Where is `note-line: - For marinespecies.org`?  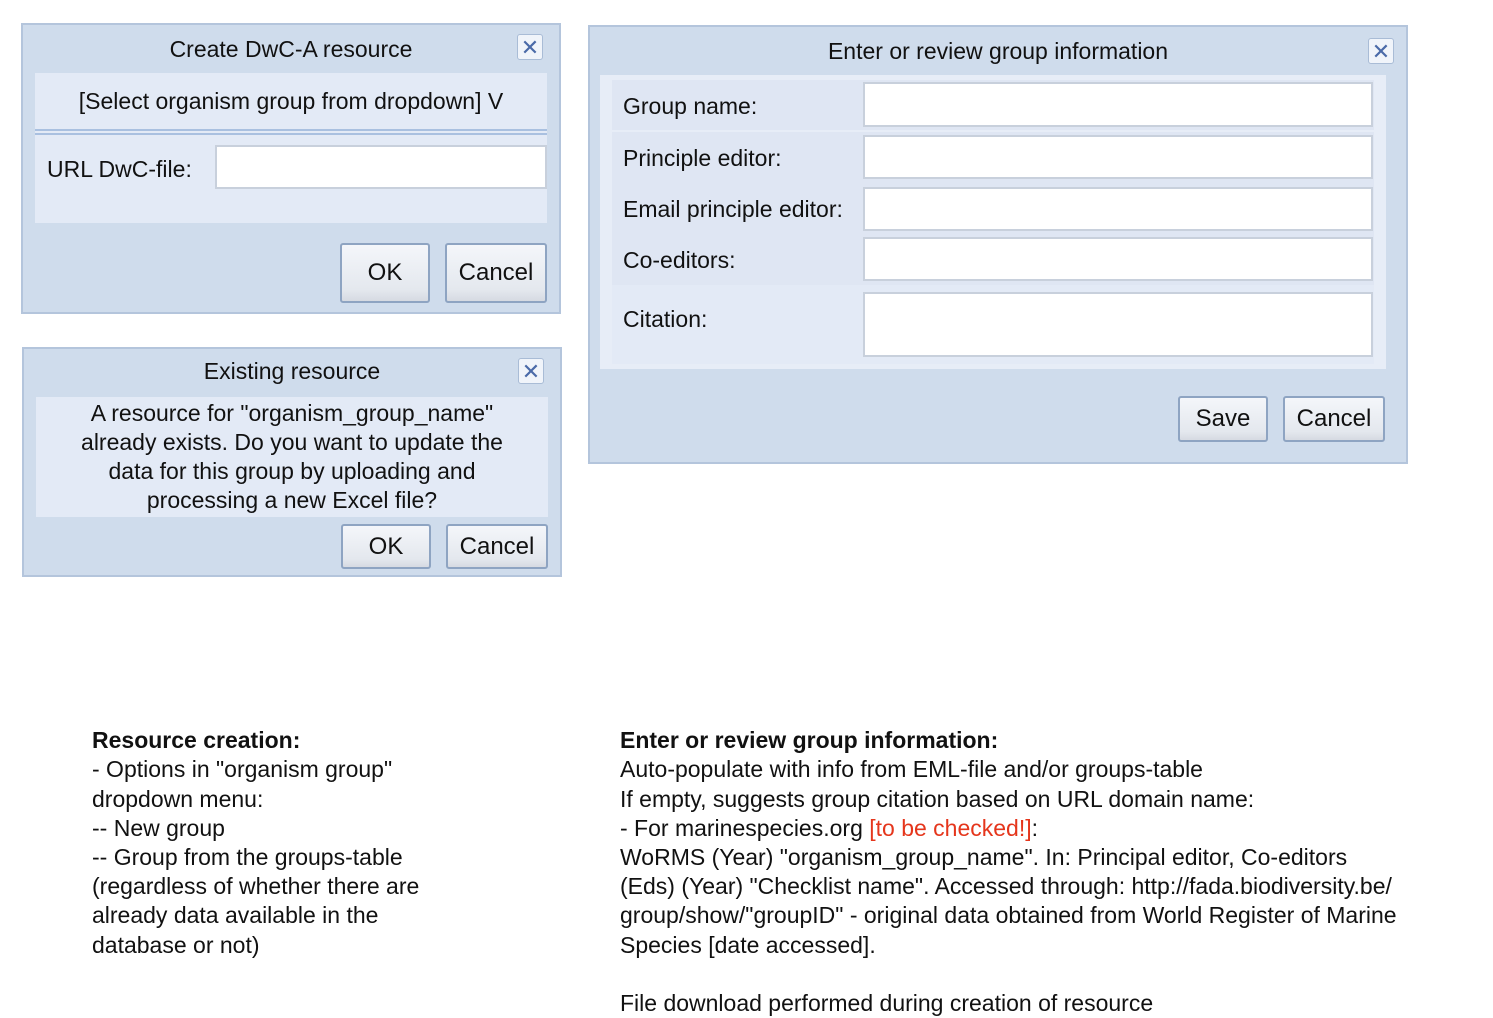
note-line: - For marinespecies.org is located at coordinates (745, 827).